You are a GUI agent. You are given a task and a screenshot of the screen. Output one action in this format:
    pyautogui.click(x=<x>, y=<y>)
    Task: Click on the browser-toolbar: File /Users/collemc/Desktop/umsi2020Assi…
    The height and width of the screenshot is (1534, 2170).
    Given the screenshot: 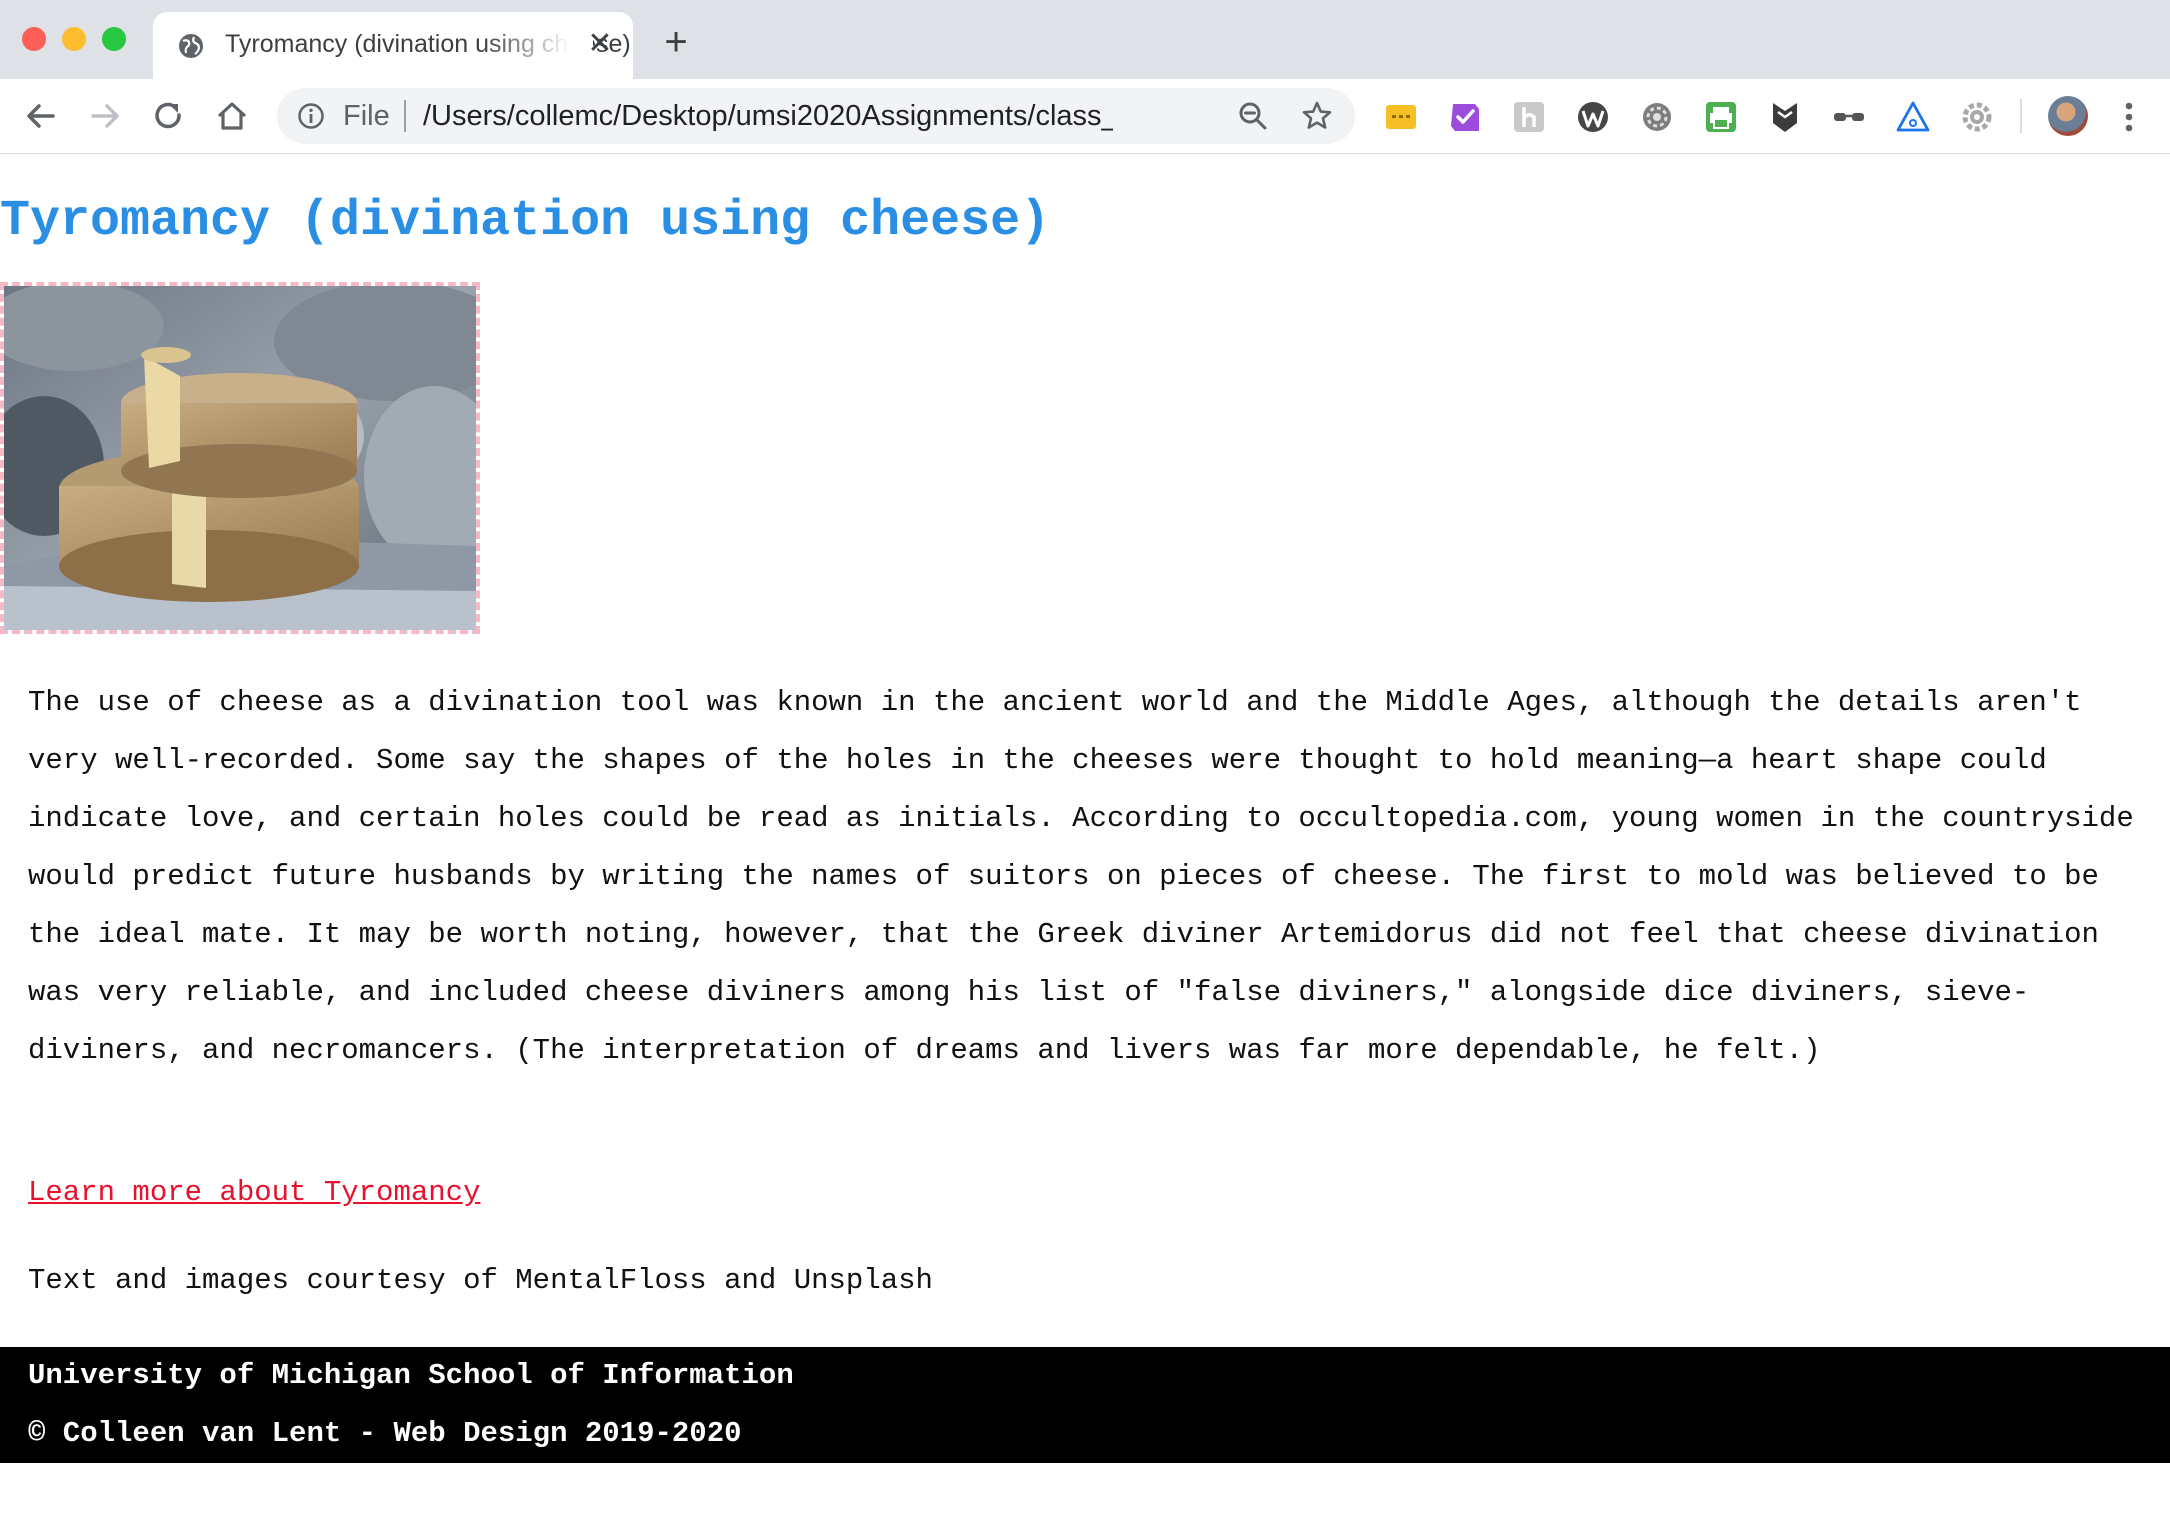 What is the action you would take?
    pyautogui.click(x=1085, y=117)
    